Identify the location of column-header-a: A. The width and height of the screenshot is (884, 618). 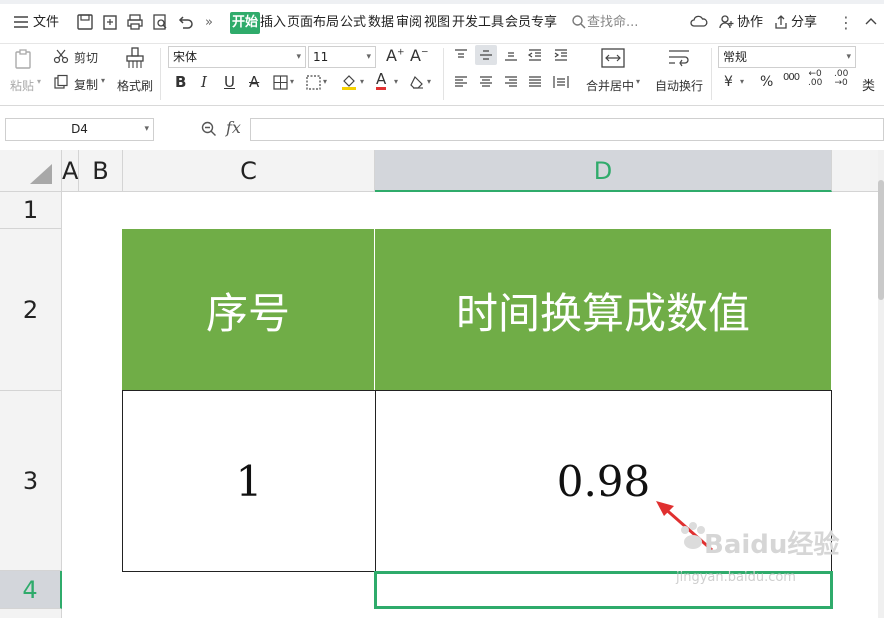
(70, 171).